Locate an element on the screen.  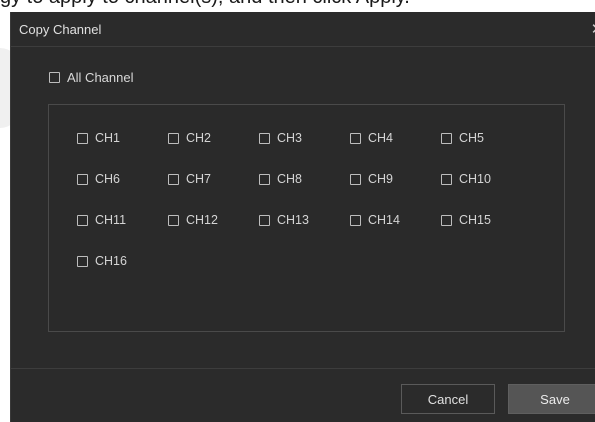
channel-checkbox-ch14: CH14 is located at coordinates (395, 220).